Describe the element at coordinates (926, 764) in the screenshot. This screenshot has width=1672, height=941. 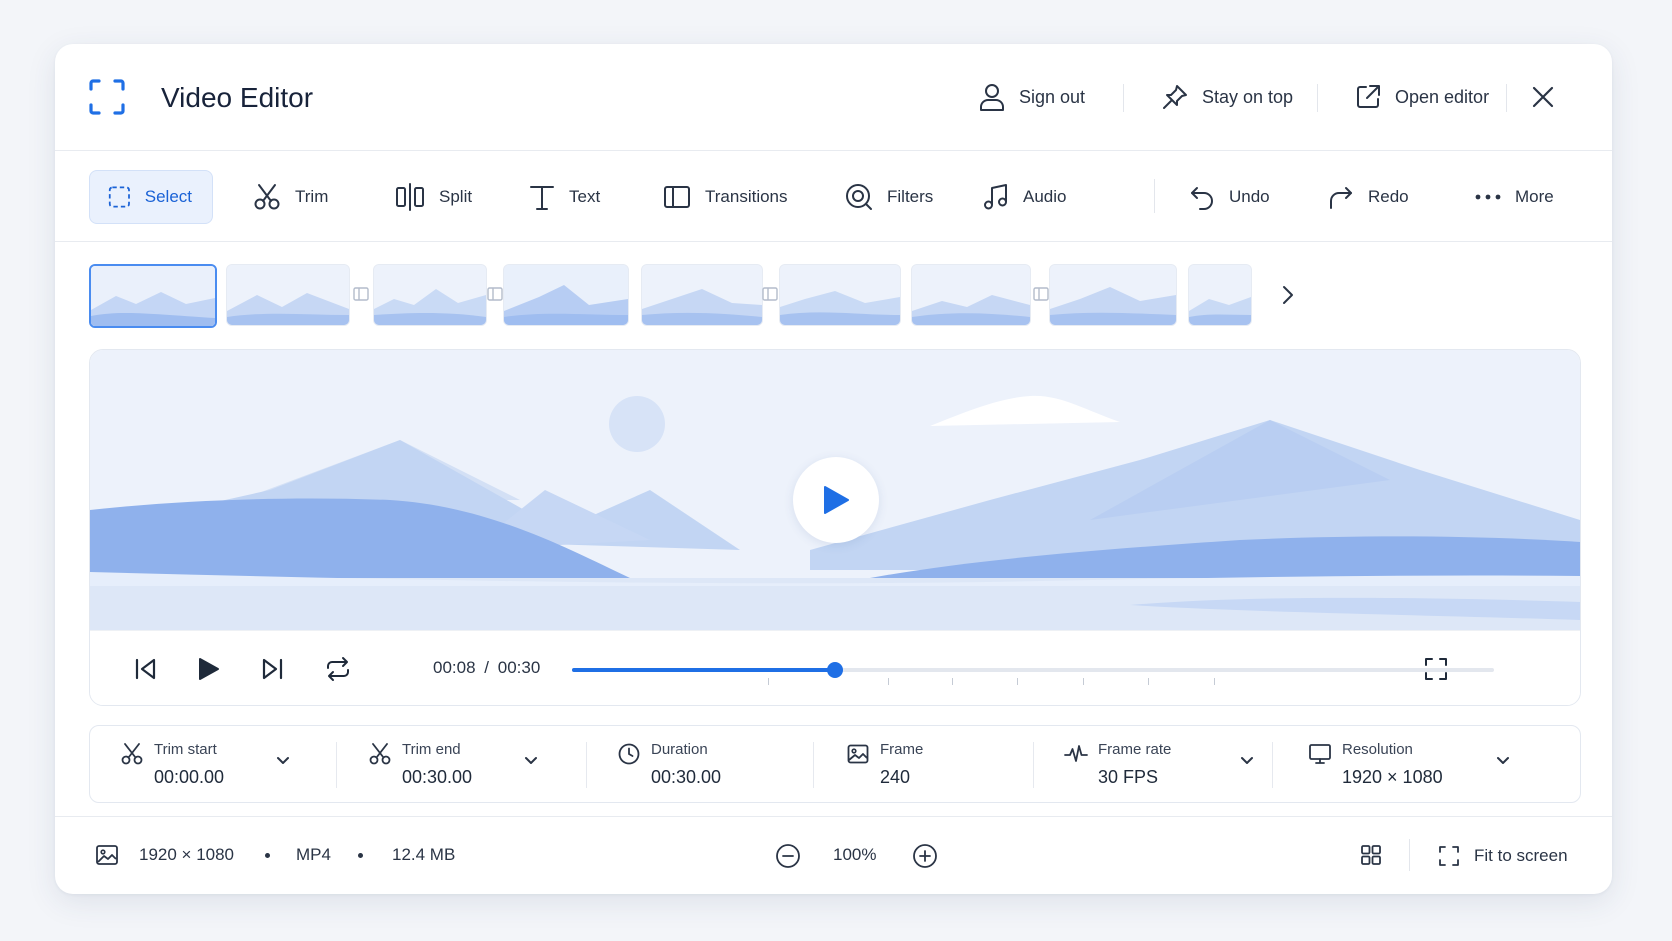
I see `frame-property: Frame 240` at that location.